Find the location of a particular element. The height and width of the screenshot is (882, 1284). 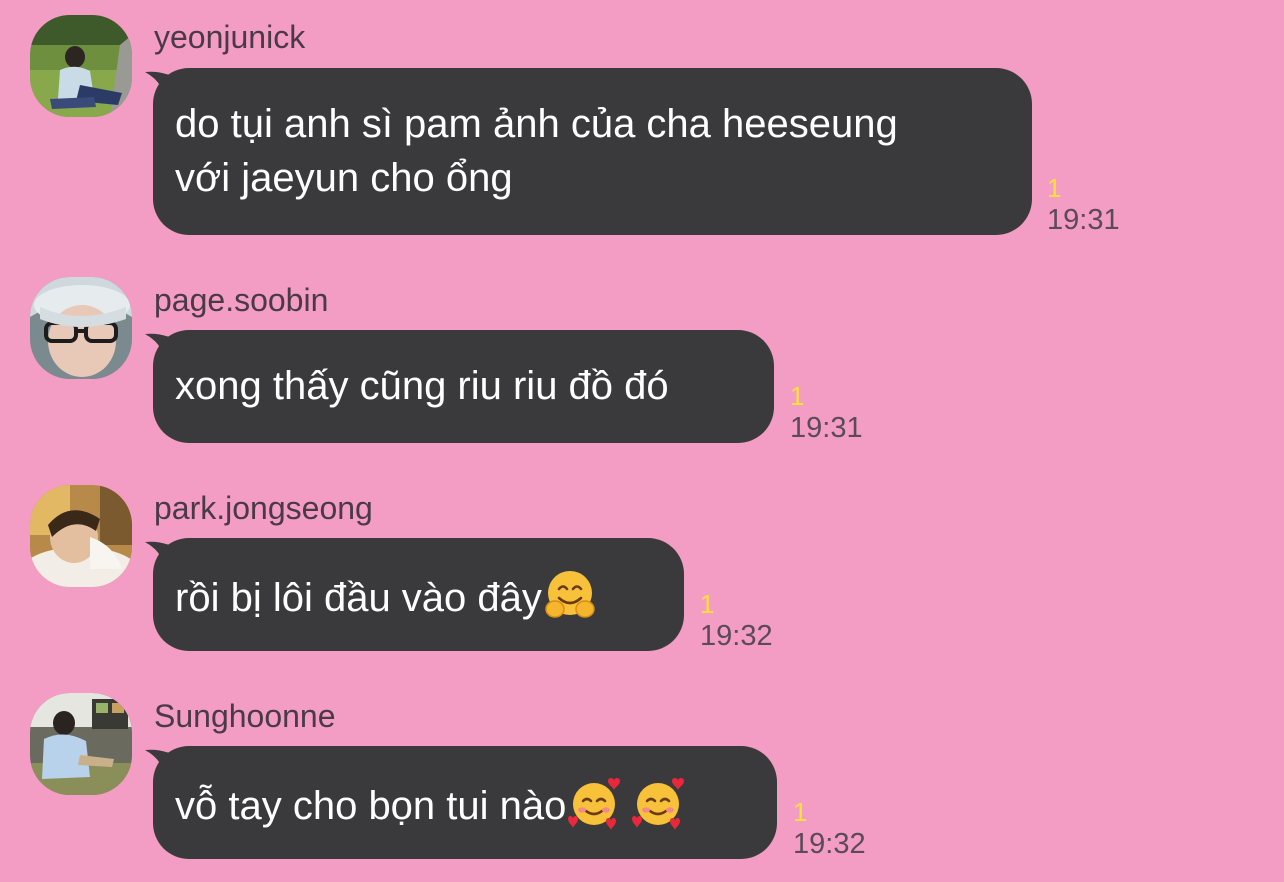

message-bubble: rồi bị lôi đầu vào đây is located at coordinates (418, 594).